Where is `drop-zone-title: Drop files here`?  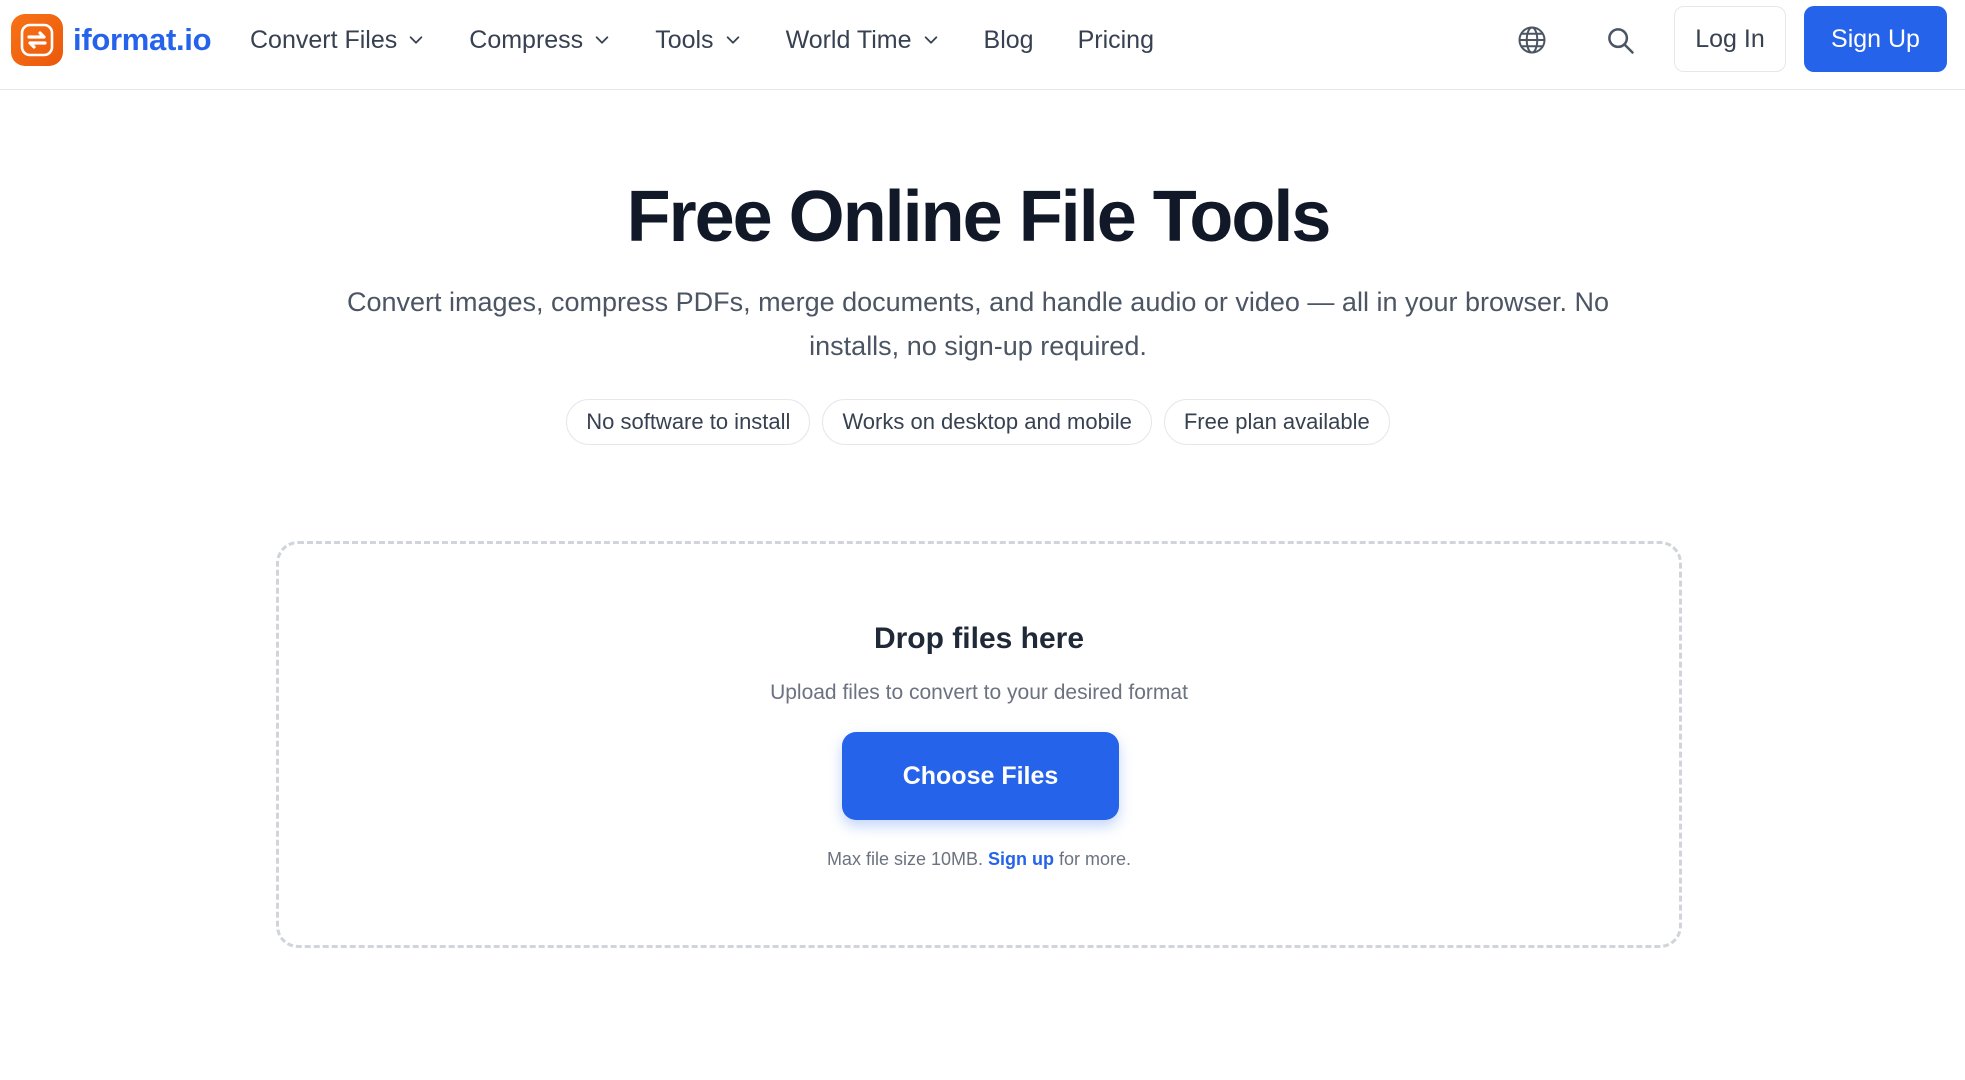 drop-zone-title: Drop files here is located at coordinates (979, 638).